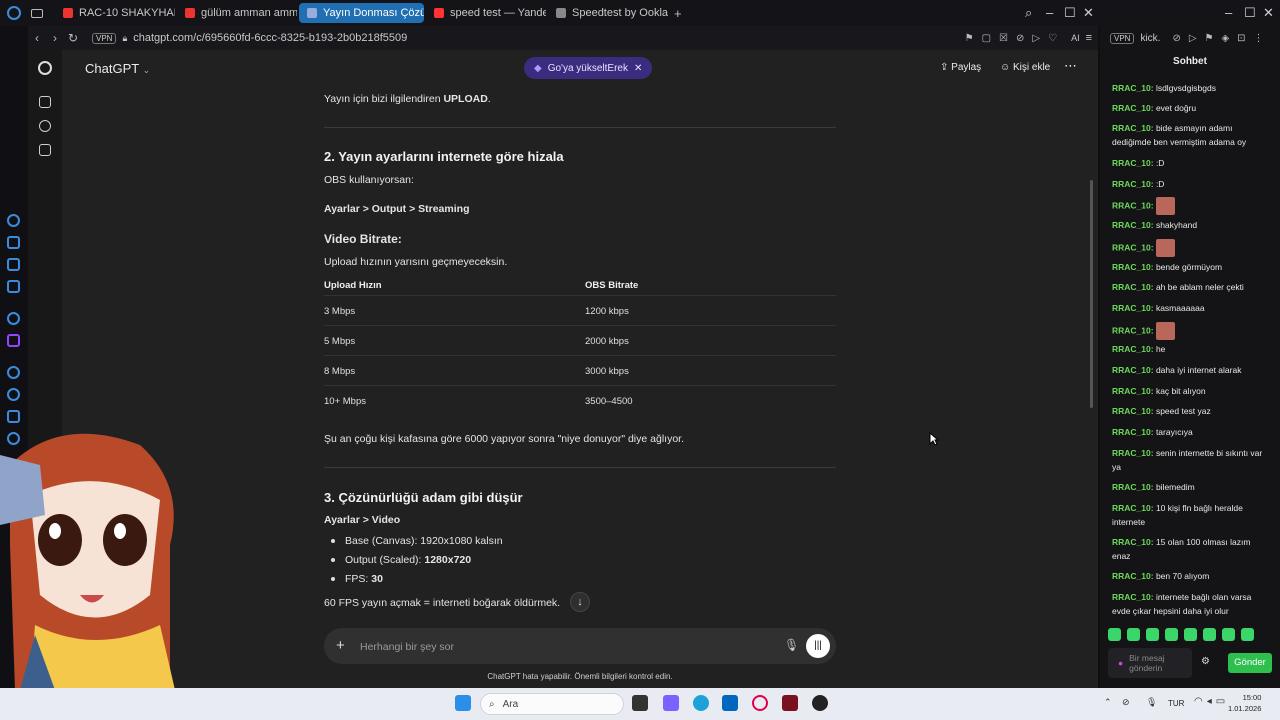 Image resolution: width=1280 pixels, height=720 pixels. Describe the element at coordinates (760, 703) in the screenshot. I see `opera-gx-taskbar-icon` at that location.